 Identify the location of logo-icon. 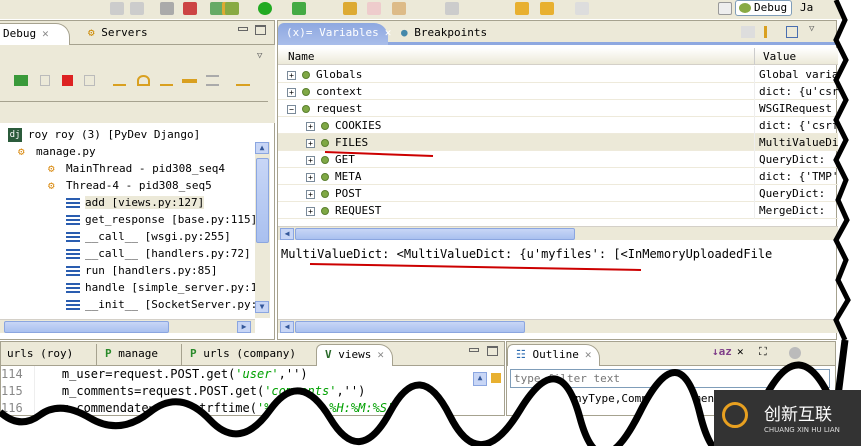
(735, 415).